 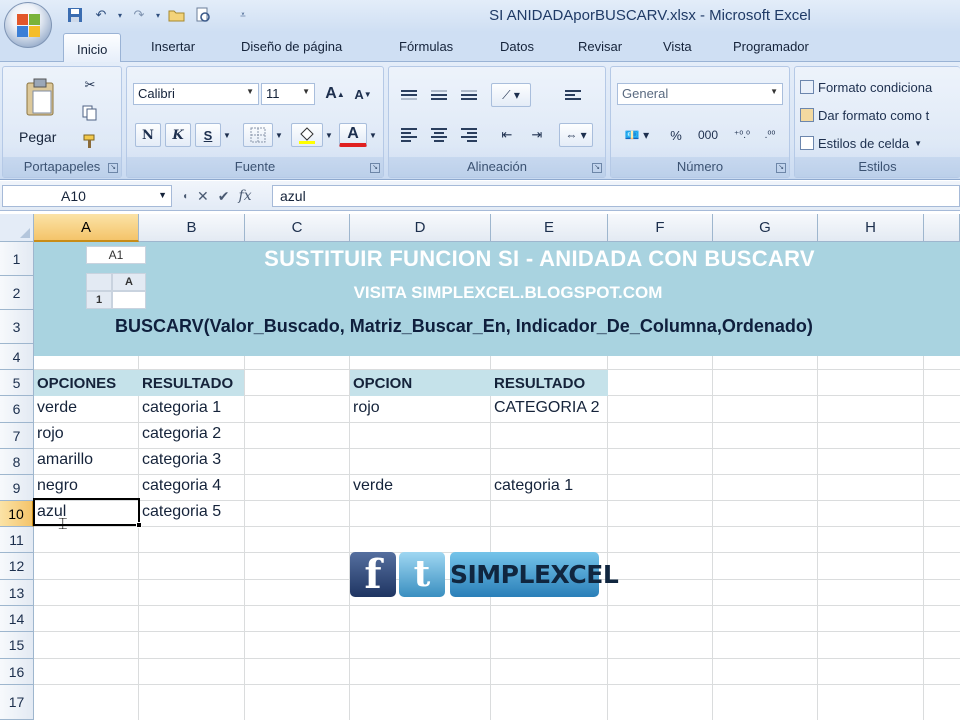 I want to click on cell-styles-button: Estilos de celda ▼, so click(x=874, y=143).